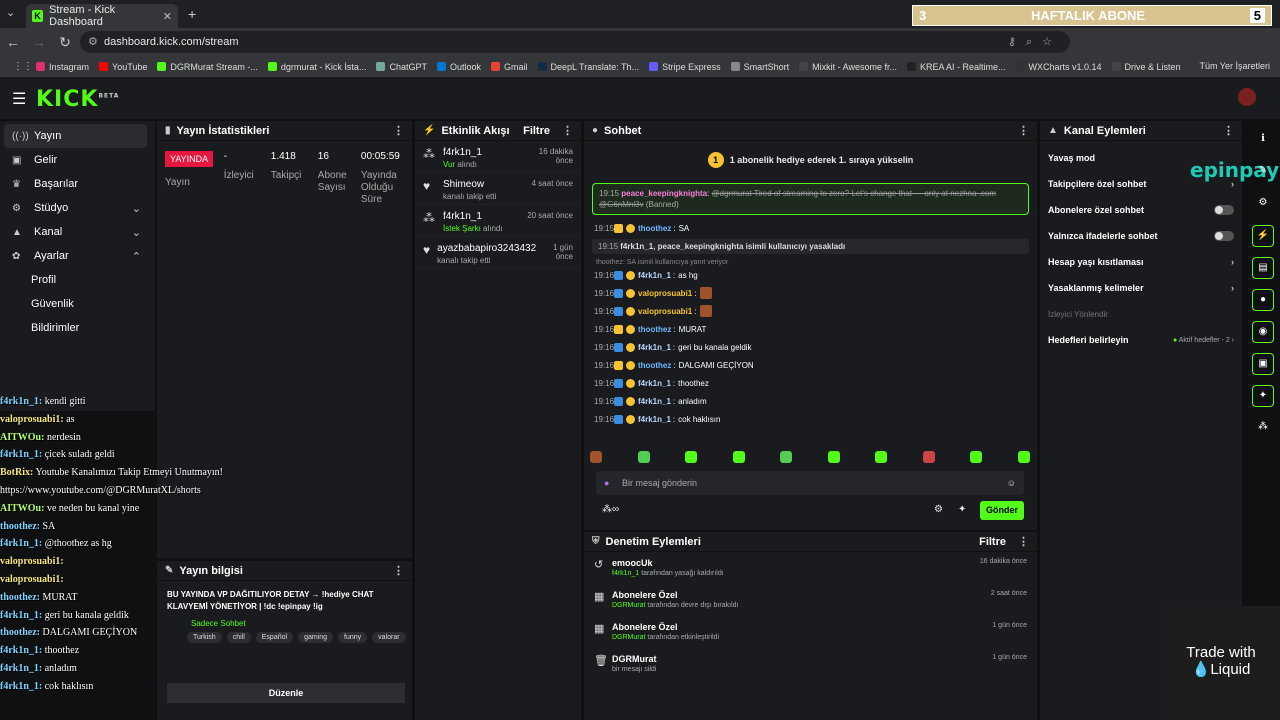 This screenshot has width=1280, height=720. Describe the element at coordinates (469, 184) in the screenshot. I see `event-user: Shimeow` at that location.